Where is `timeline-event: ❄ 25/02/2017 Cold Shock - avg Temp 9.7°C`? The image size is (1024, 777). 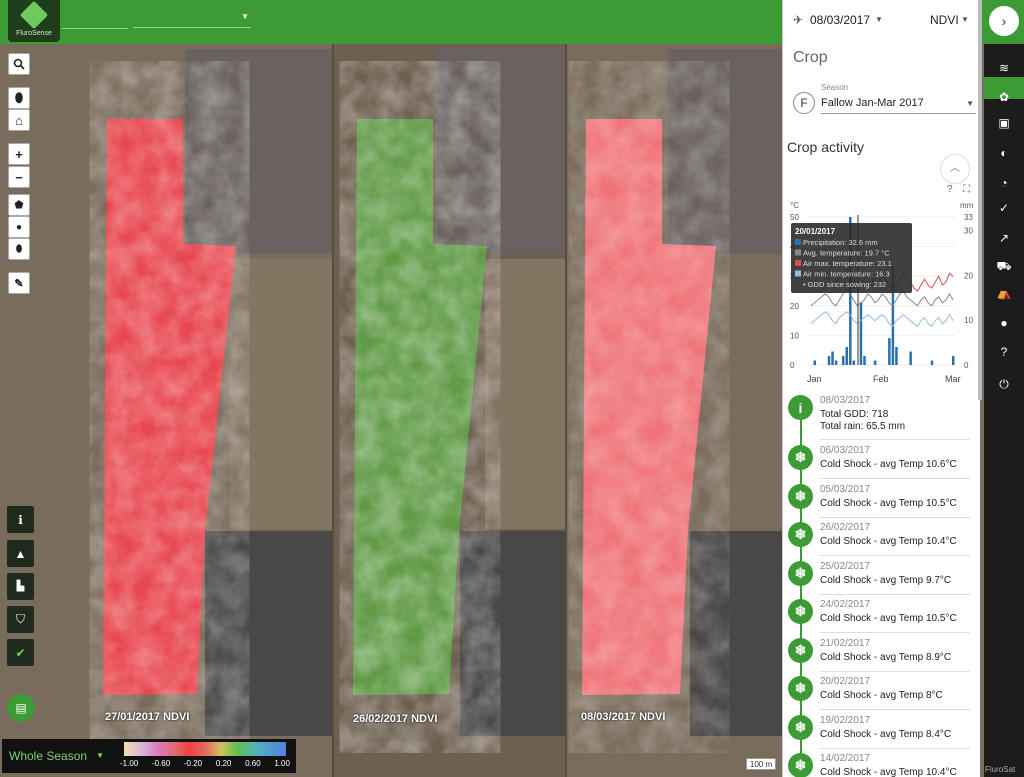
timeline-event: ❄ 25/02/2017 Cold Shock - avg Temp 9.7°C is located at coordinates (881, 579).